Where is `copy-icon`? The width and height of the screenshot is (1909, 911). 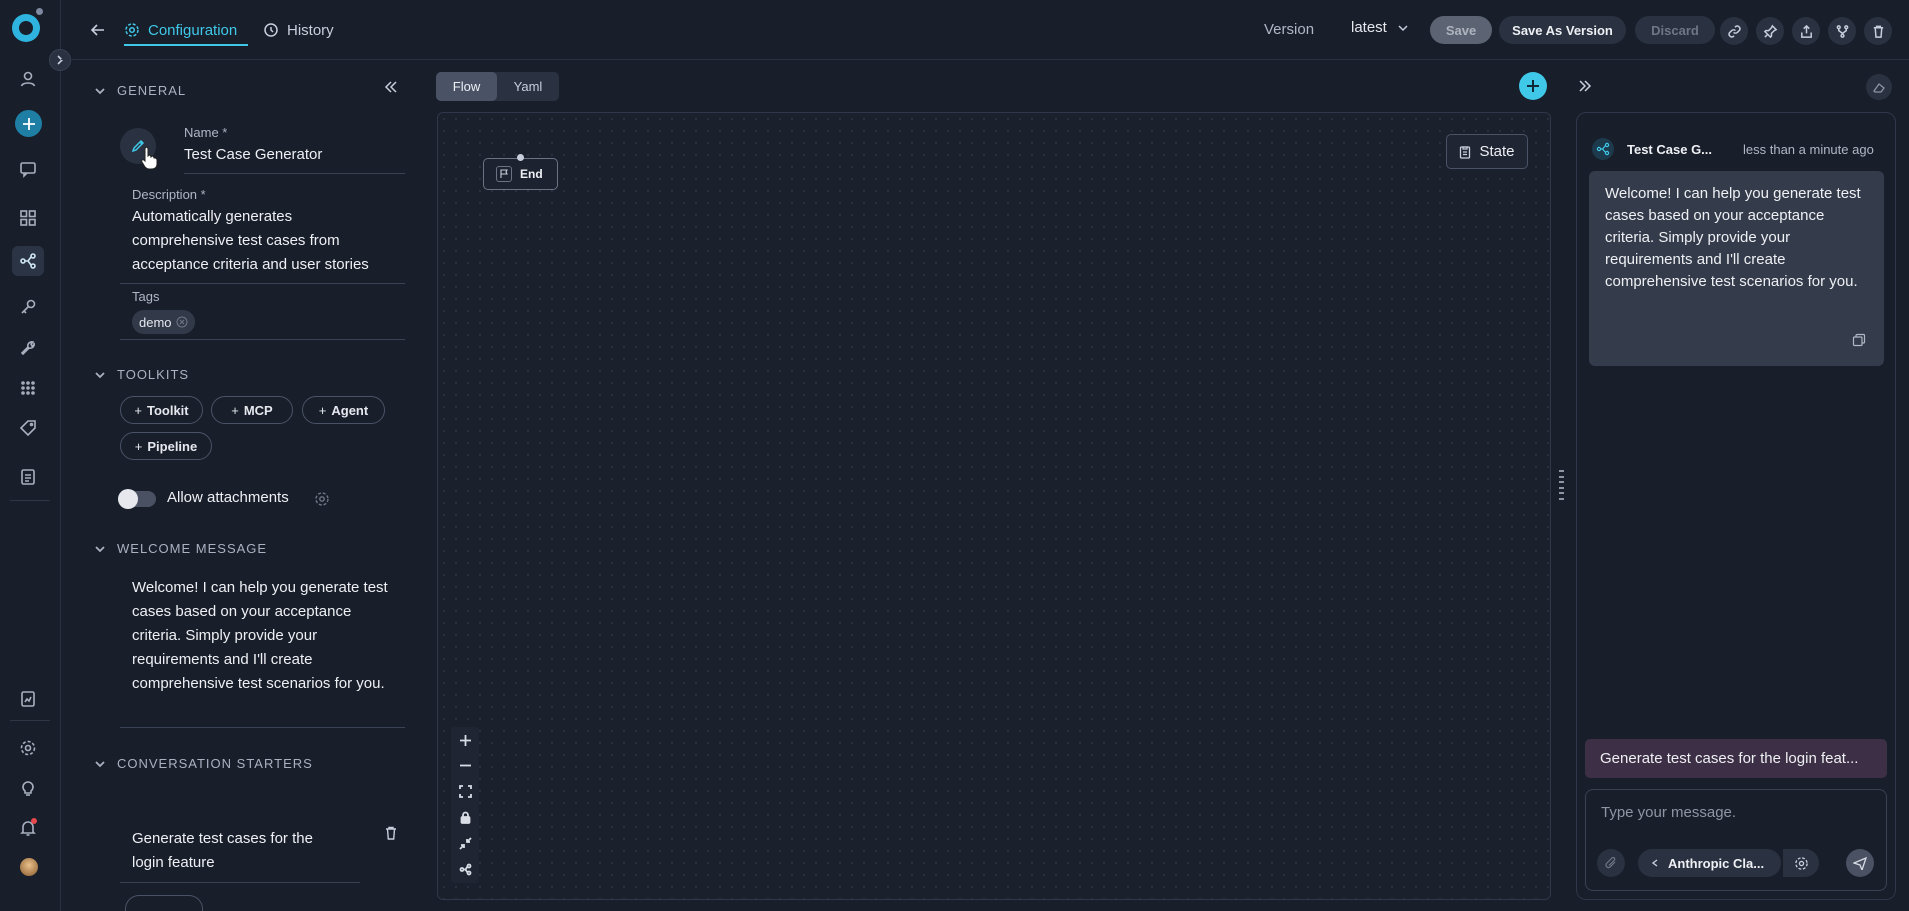 copy-icon is located at coordinates (1859, 340).